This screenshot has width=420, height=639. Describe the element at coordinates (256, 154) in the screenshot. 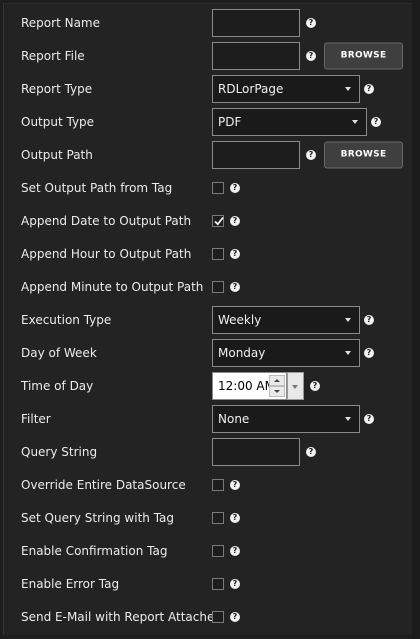

I see `output-path-input` at that location.